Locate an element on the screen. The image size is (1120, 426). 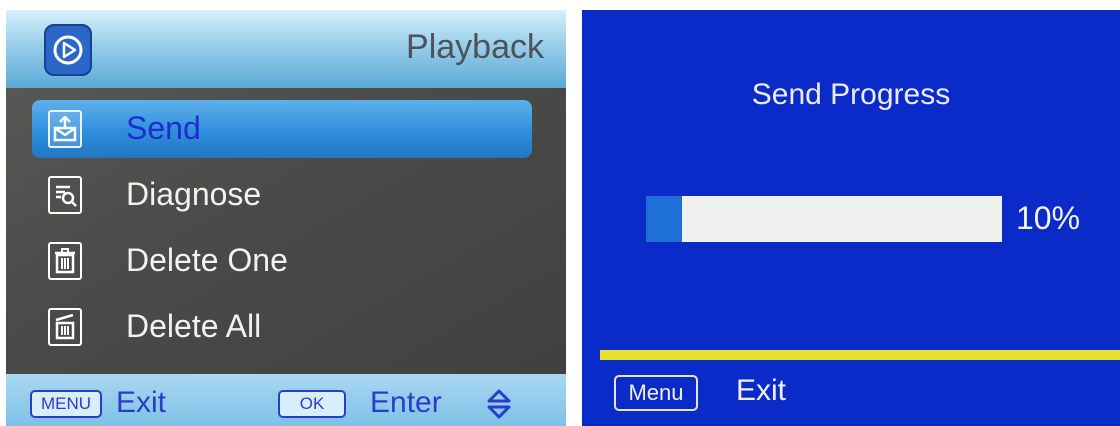
play-circle-icon is located at coordinates (68, 50).